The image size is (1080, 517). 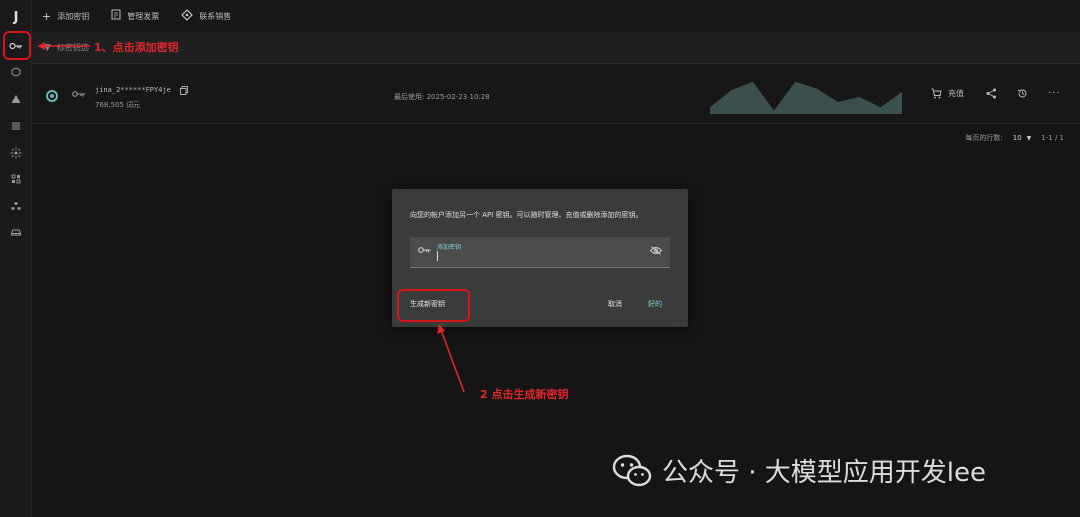 I want to click on highlight-add-key, so click(x=17, y=45).